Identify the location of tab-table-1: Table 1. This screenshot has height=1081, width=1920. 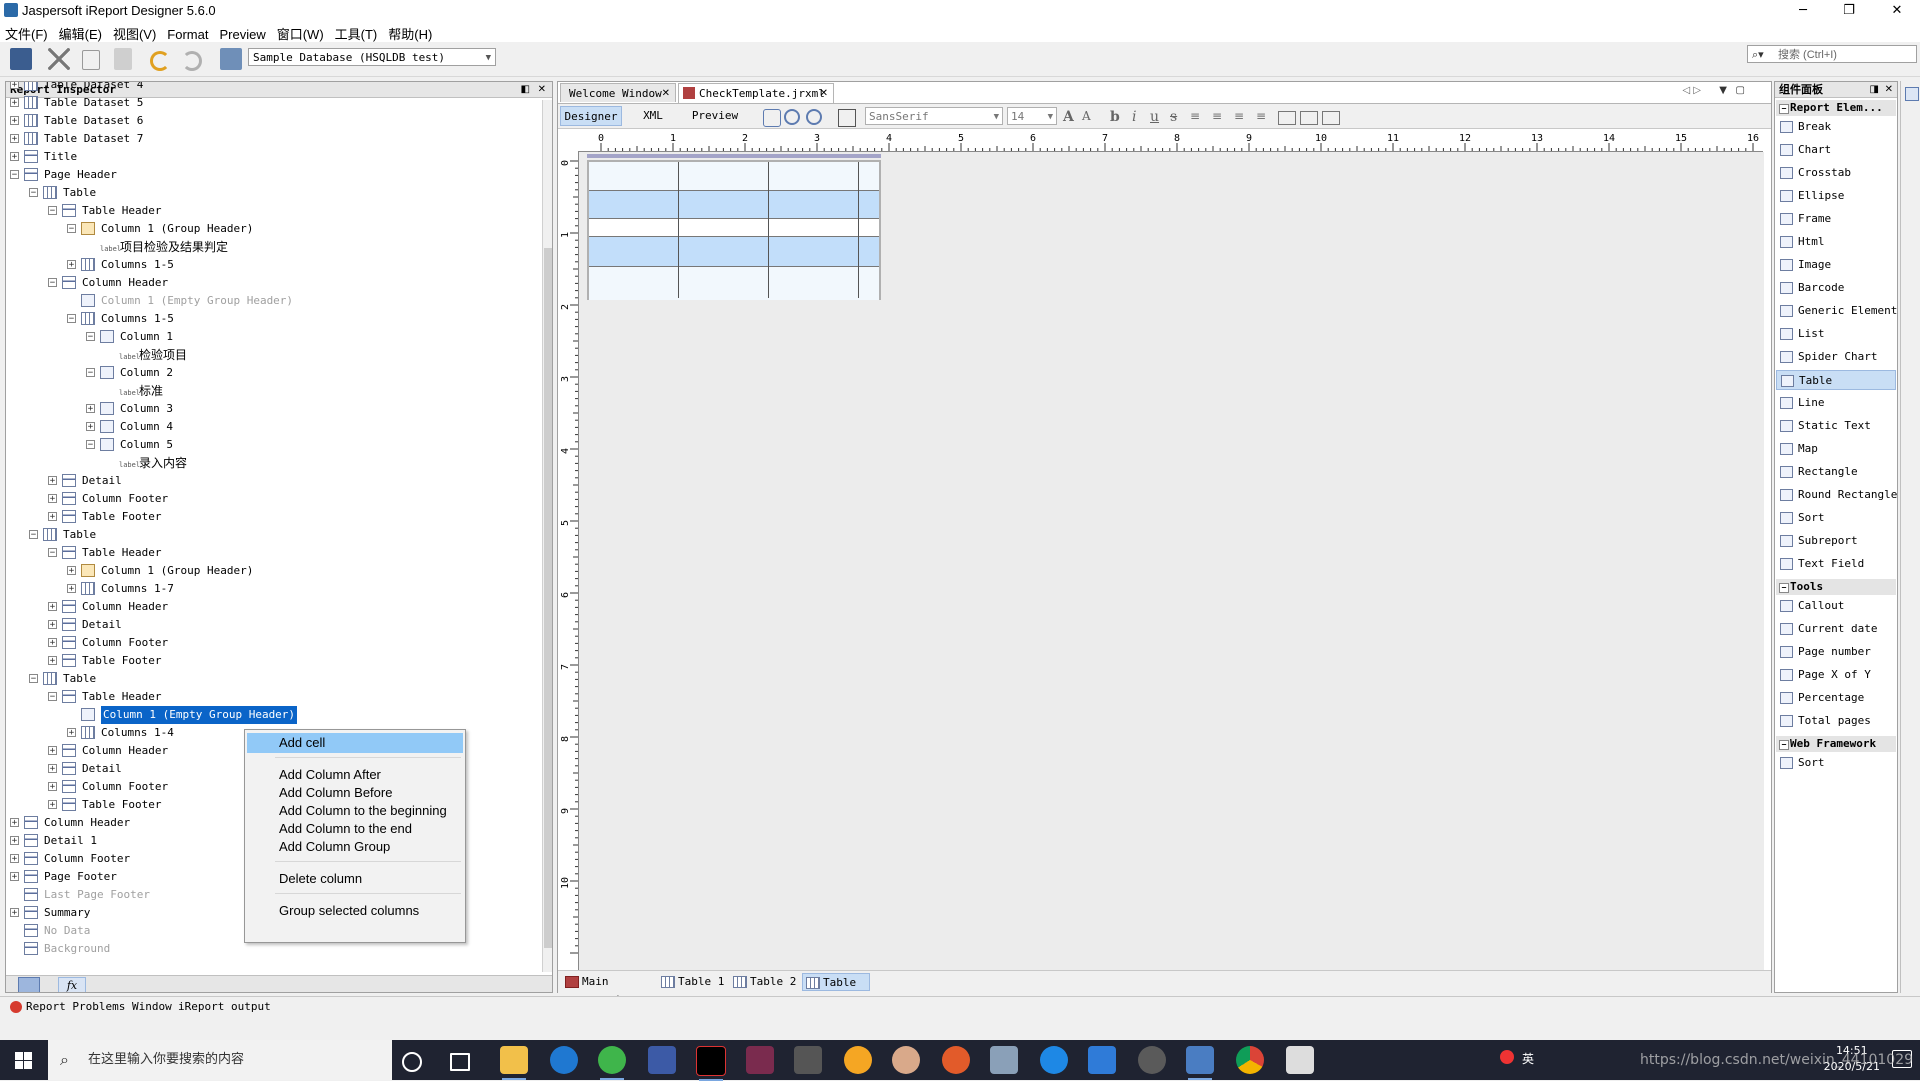
(692, 982).